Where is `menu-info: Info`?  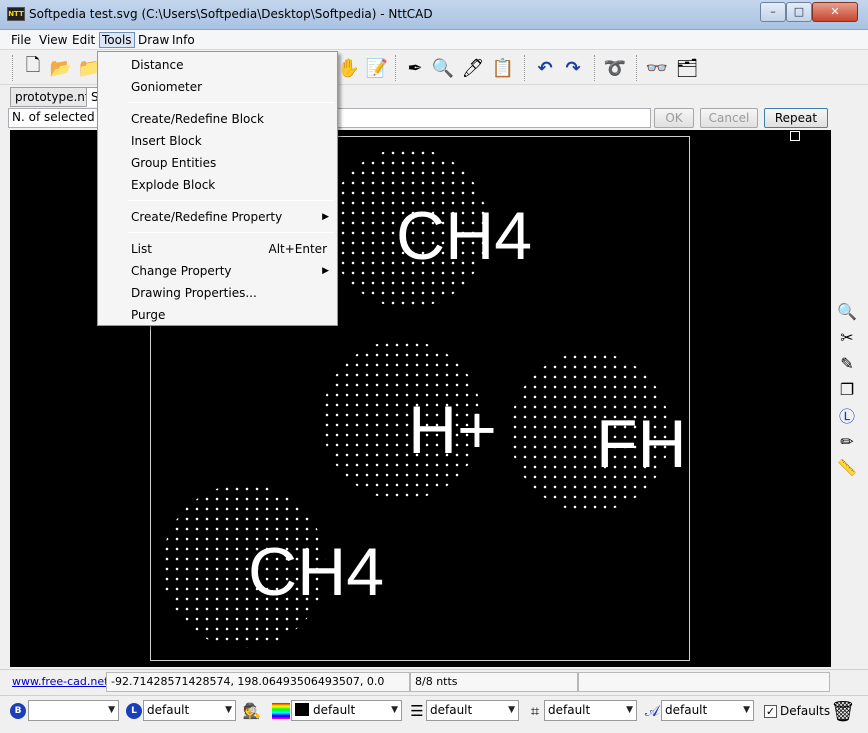 menu-info: Info is located at coordinates (183, 40).